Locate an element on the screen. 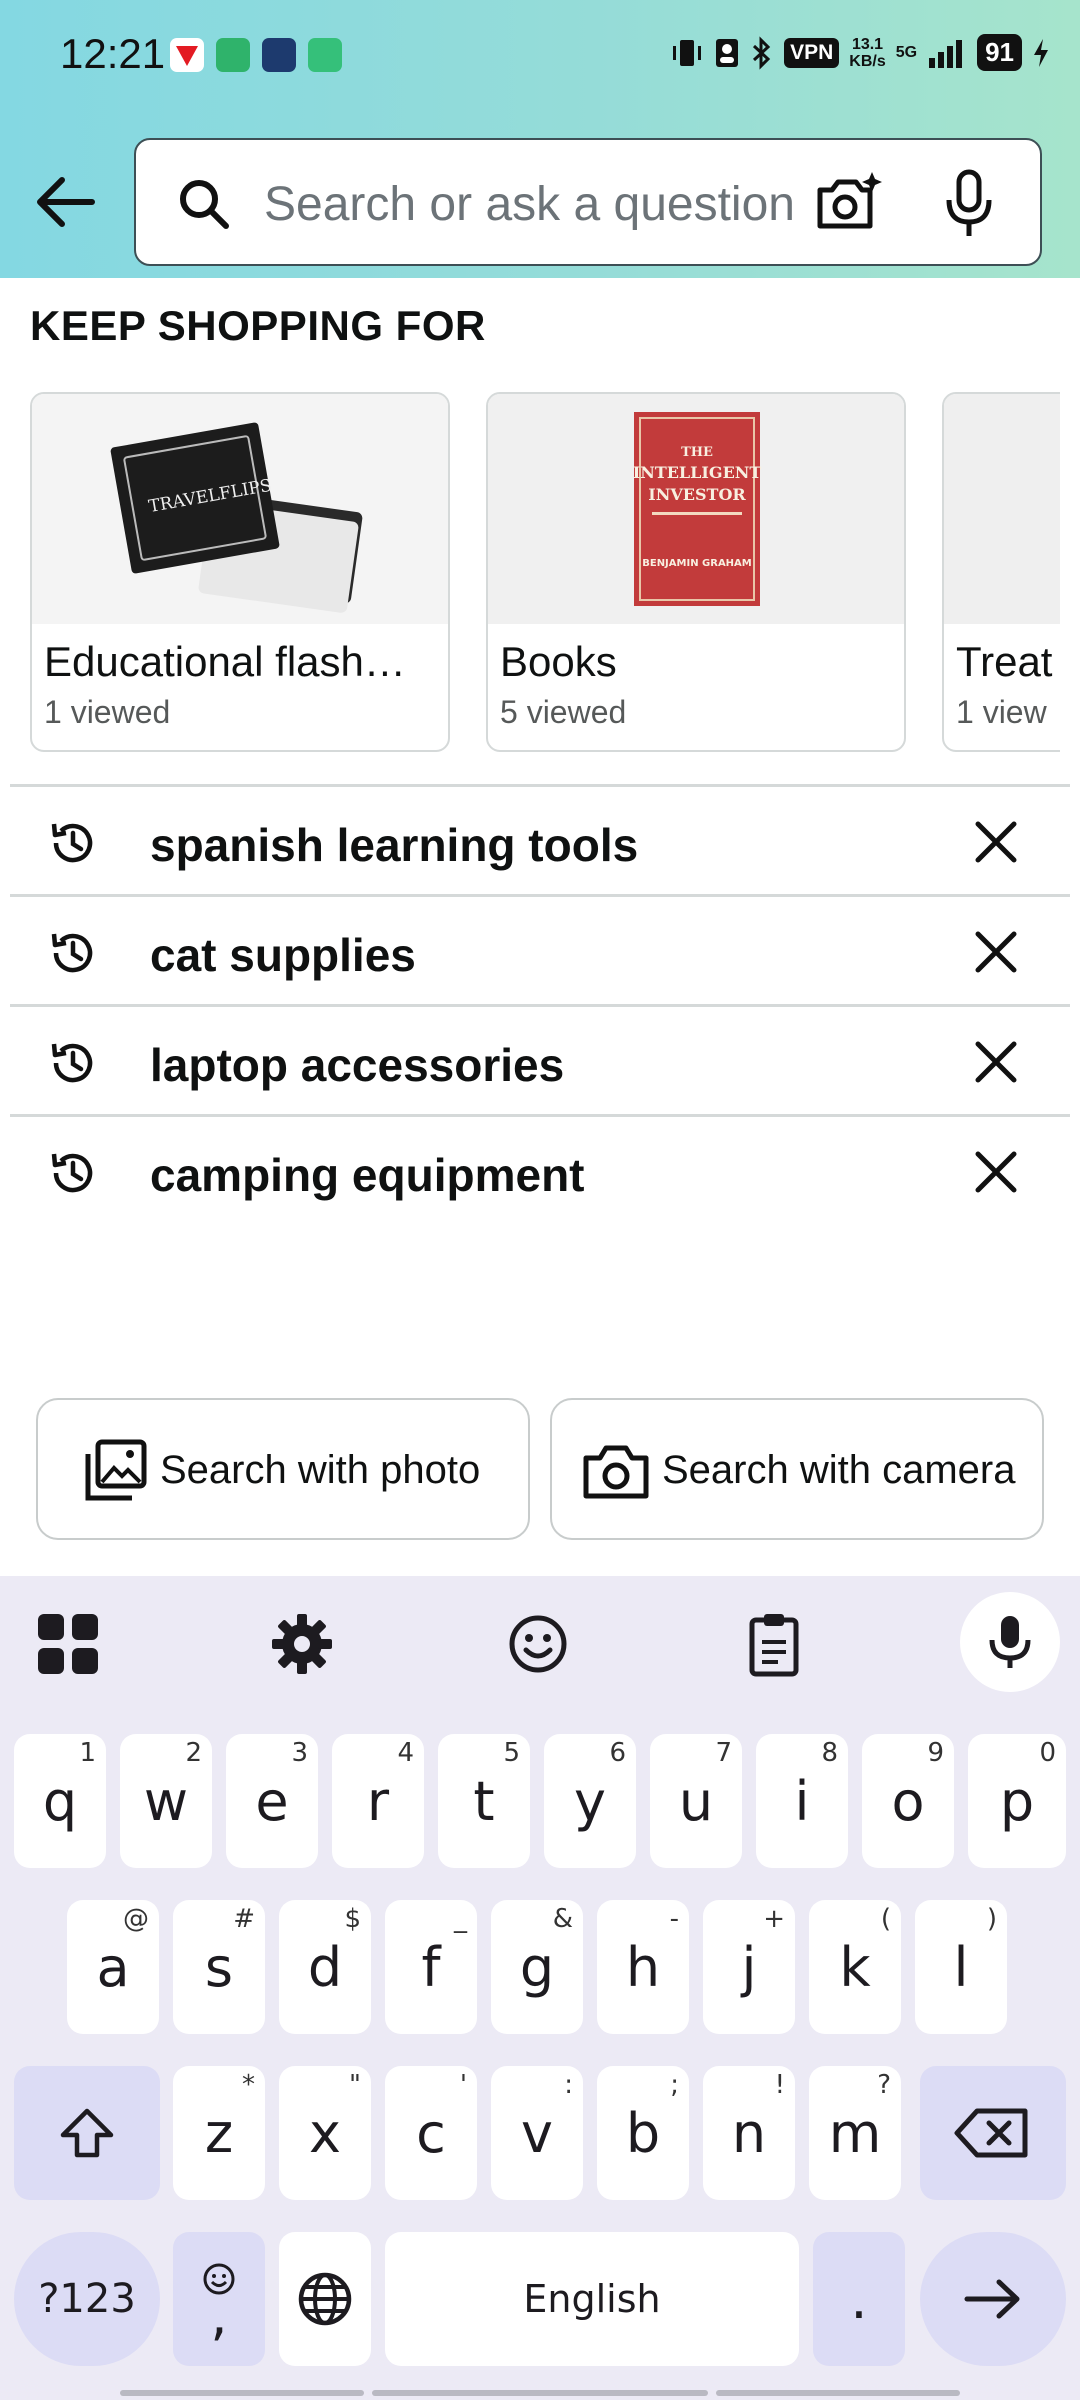  go-key is located at coordinates (993, 2299).